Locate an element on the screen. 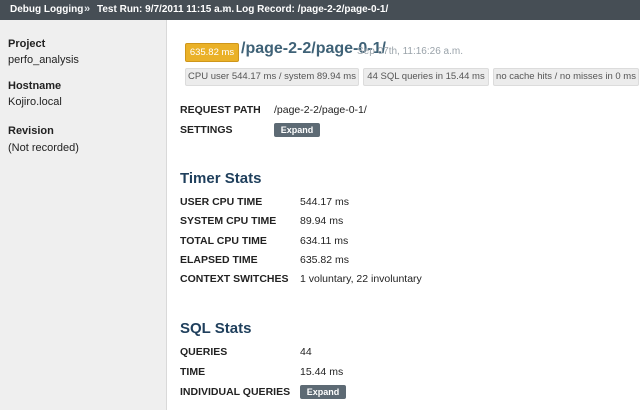 The width and height of the screenshot is (640, 410). revision-value: (Not recorded) is located at coordinates (43, 148).